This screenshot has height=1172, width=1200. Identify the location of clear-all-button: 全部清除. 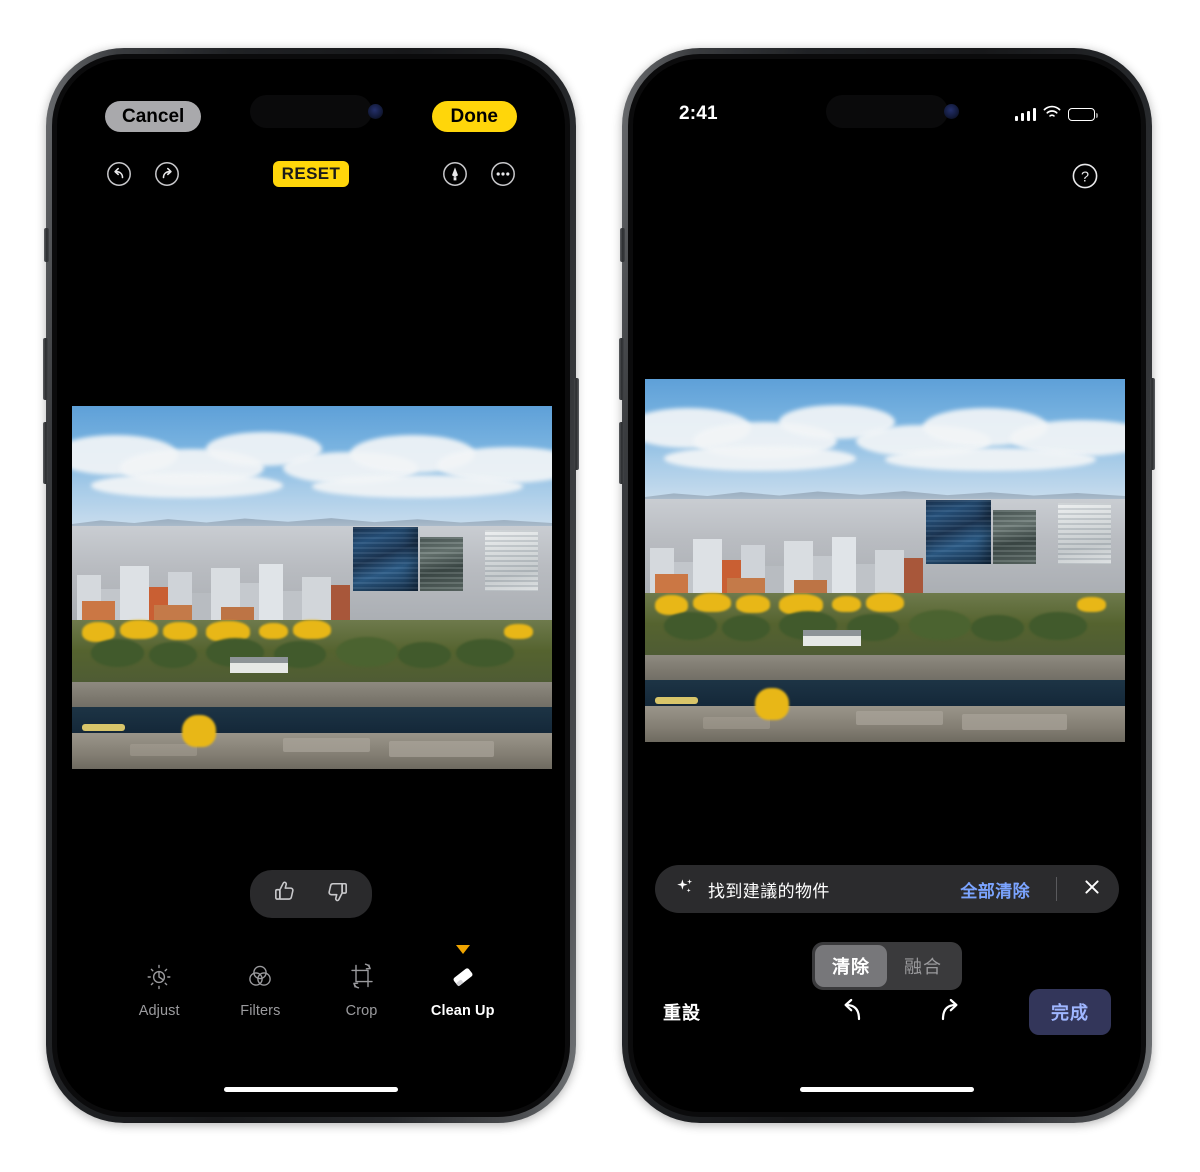
(995, 889).